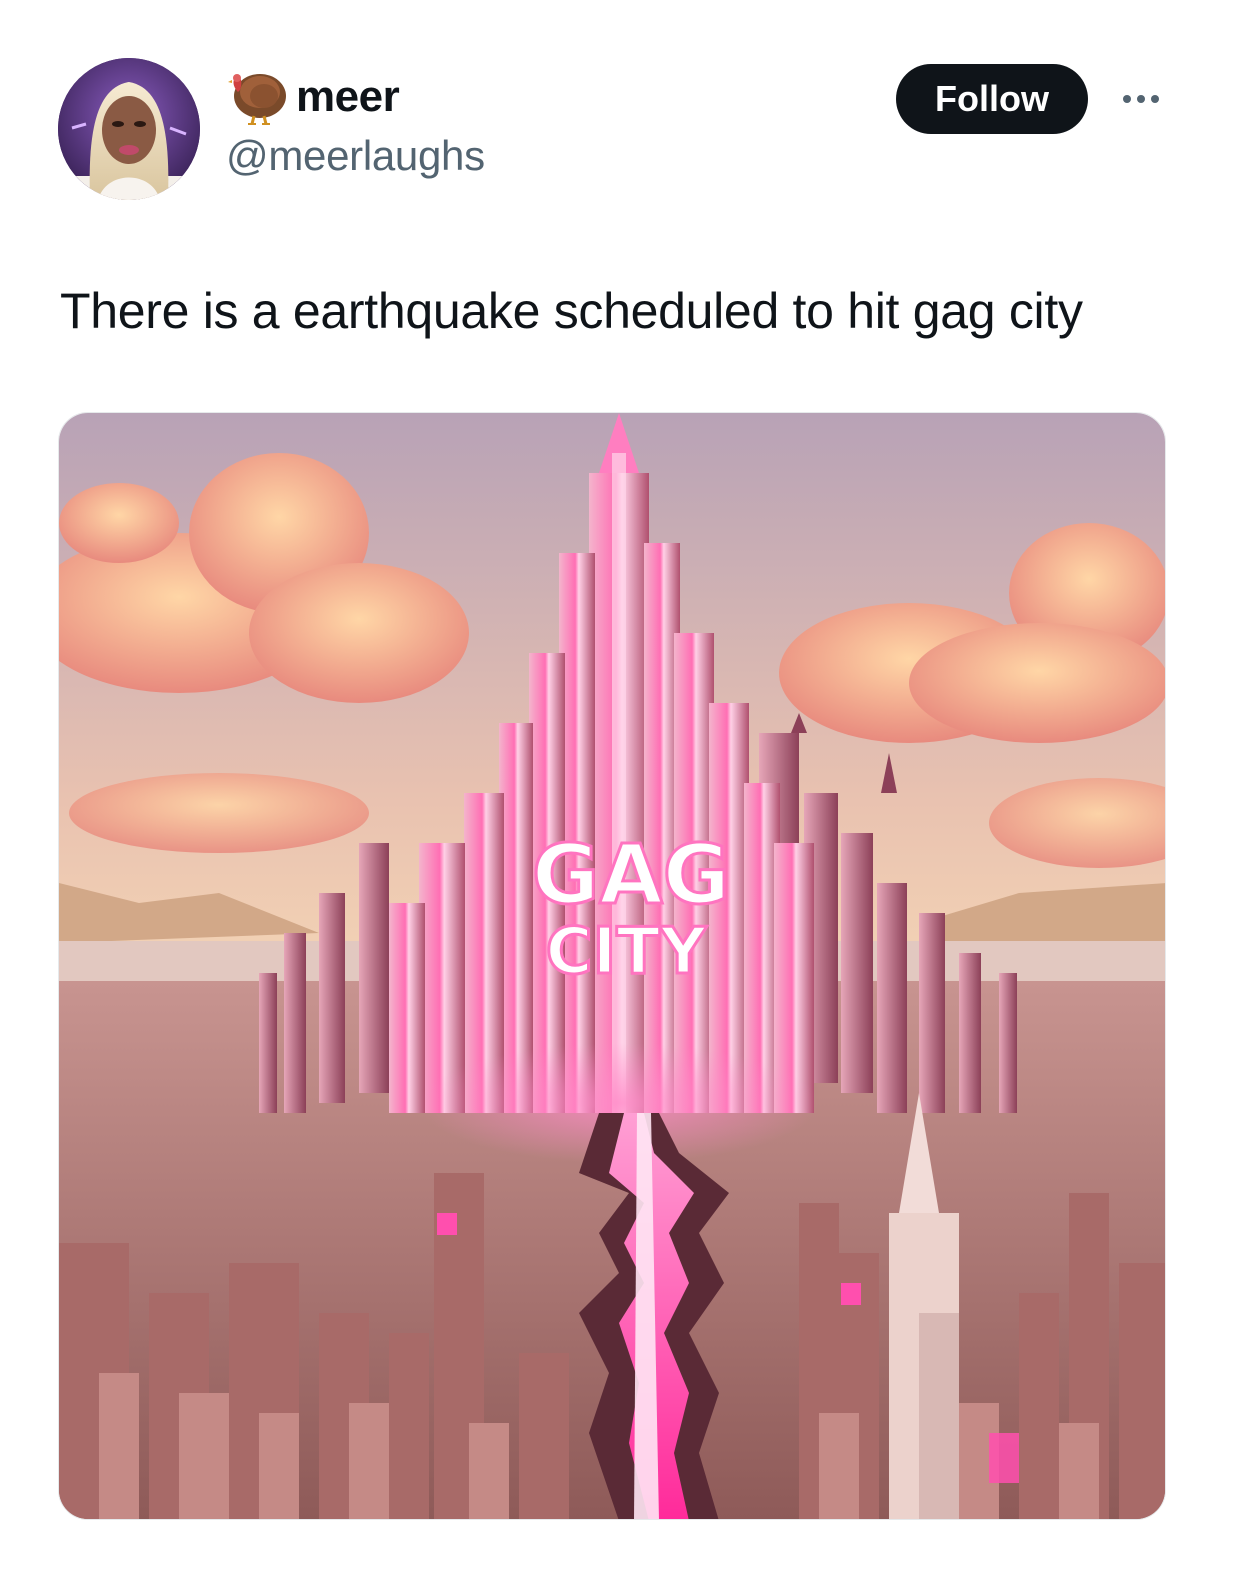  I want to click on more-options-icon, so click(1141, 99).